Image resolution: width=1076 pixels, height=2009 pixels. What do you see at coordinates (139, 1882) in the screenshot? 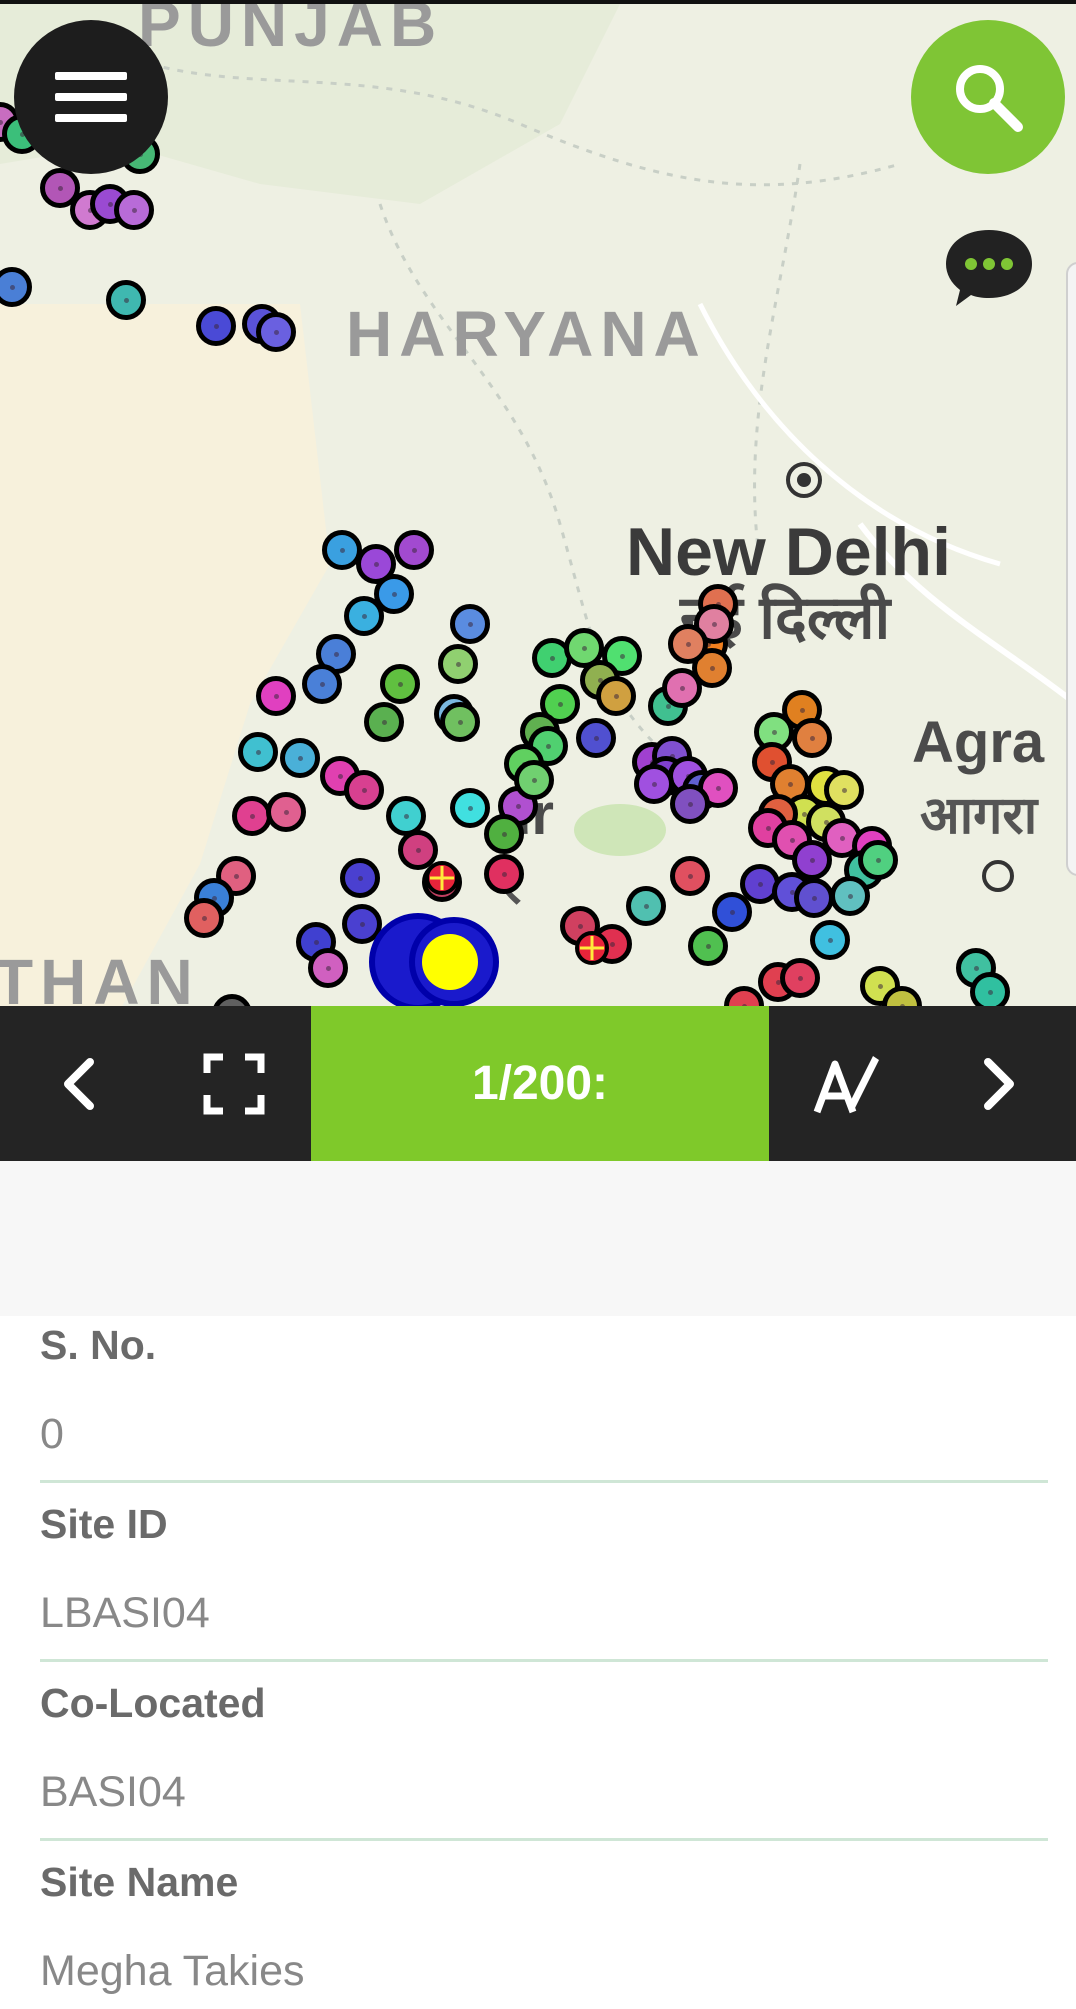
I see `field-label: Site Name` at bounding box center [139, 1882].